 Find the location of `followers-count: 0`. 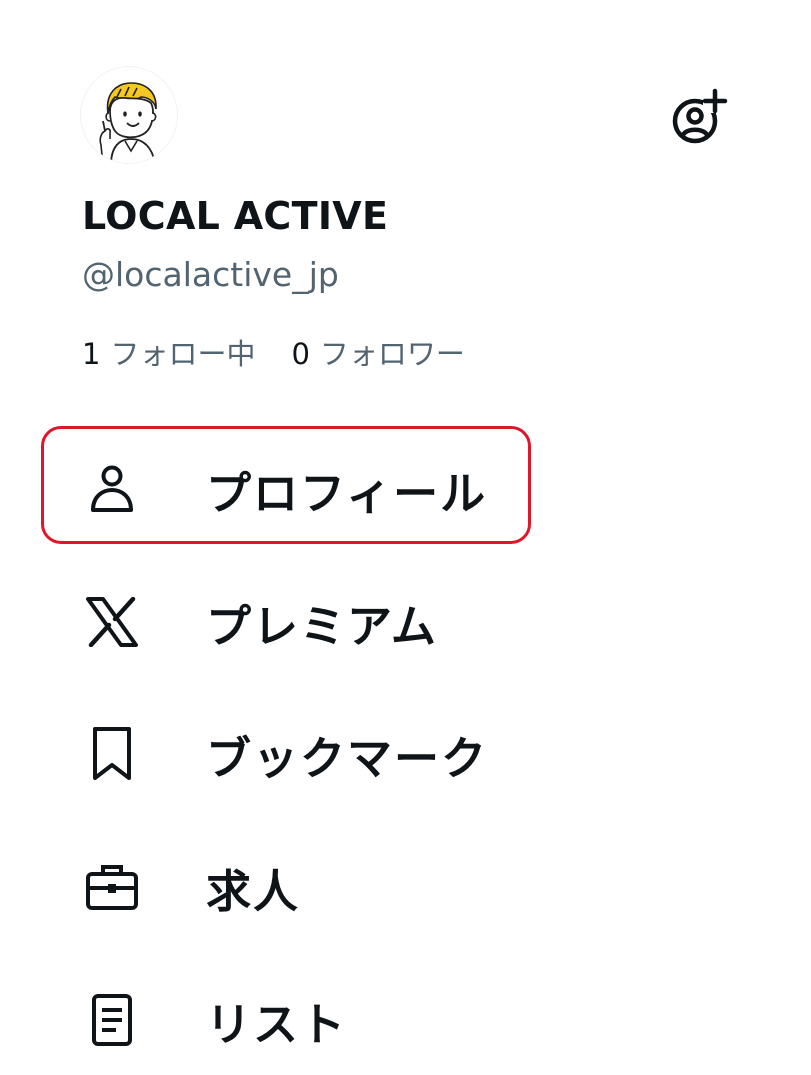

followers-count: 0 is located at coordinates (300, 354).